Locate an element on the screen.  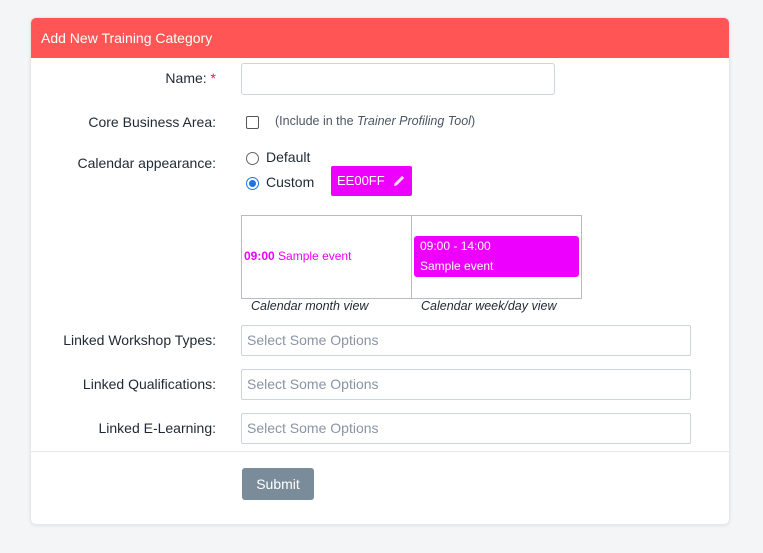
month-event: 09:00 Sample event is located at coordinates (297, 256).